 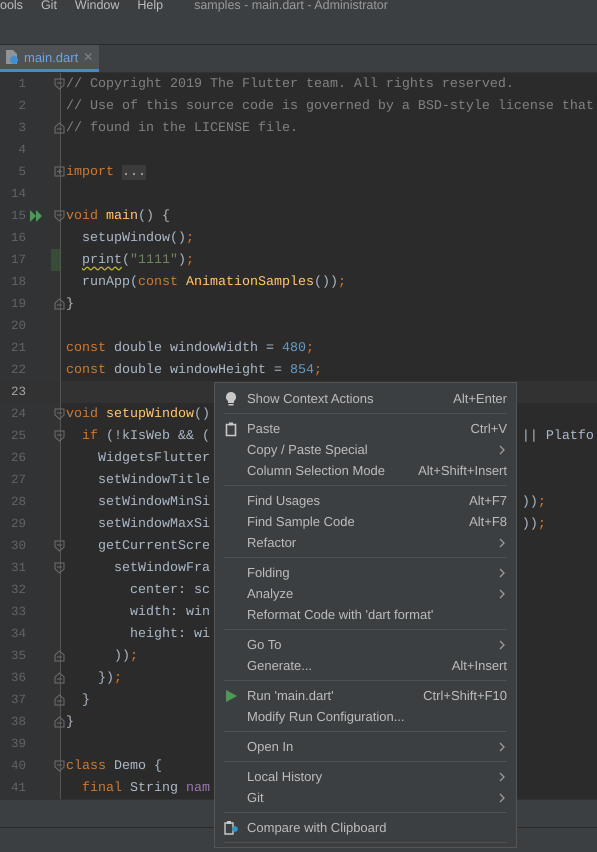 I want to click on clipboard-icon, so click(x=231, y=428).